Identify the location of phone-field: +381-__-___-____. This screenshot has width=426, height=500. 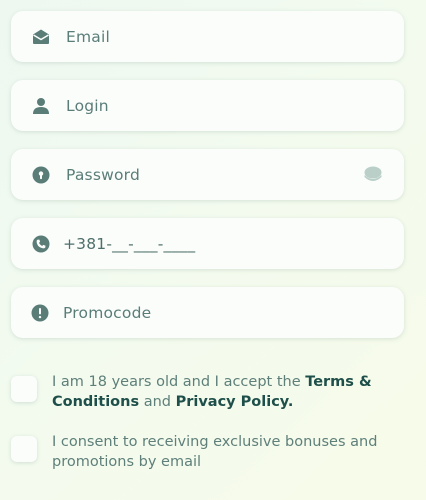
(207, 243).